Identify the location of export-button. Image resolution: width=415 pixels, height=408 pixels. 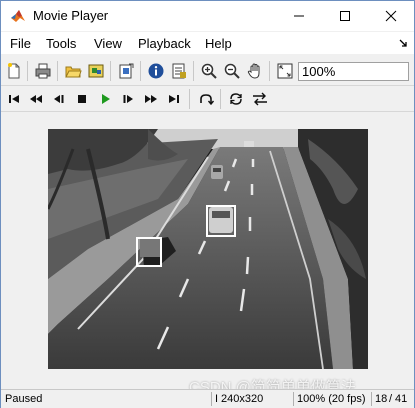
(126, 71).